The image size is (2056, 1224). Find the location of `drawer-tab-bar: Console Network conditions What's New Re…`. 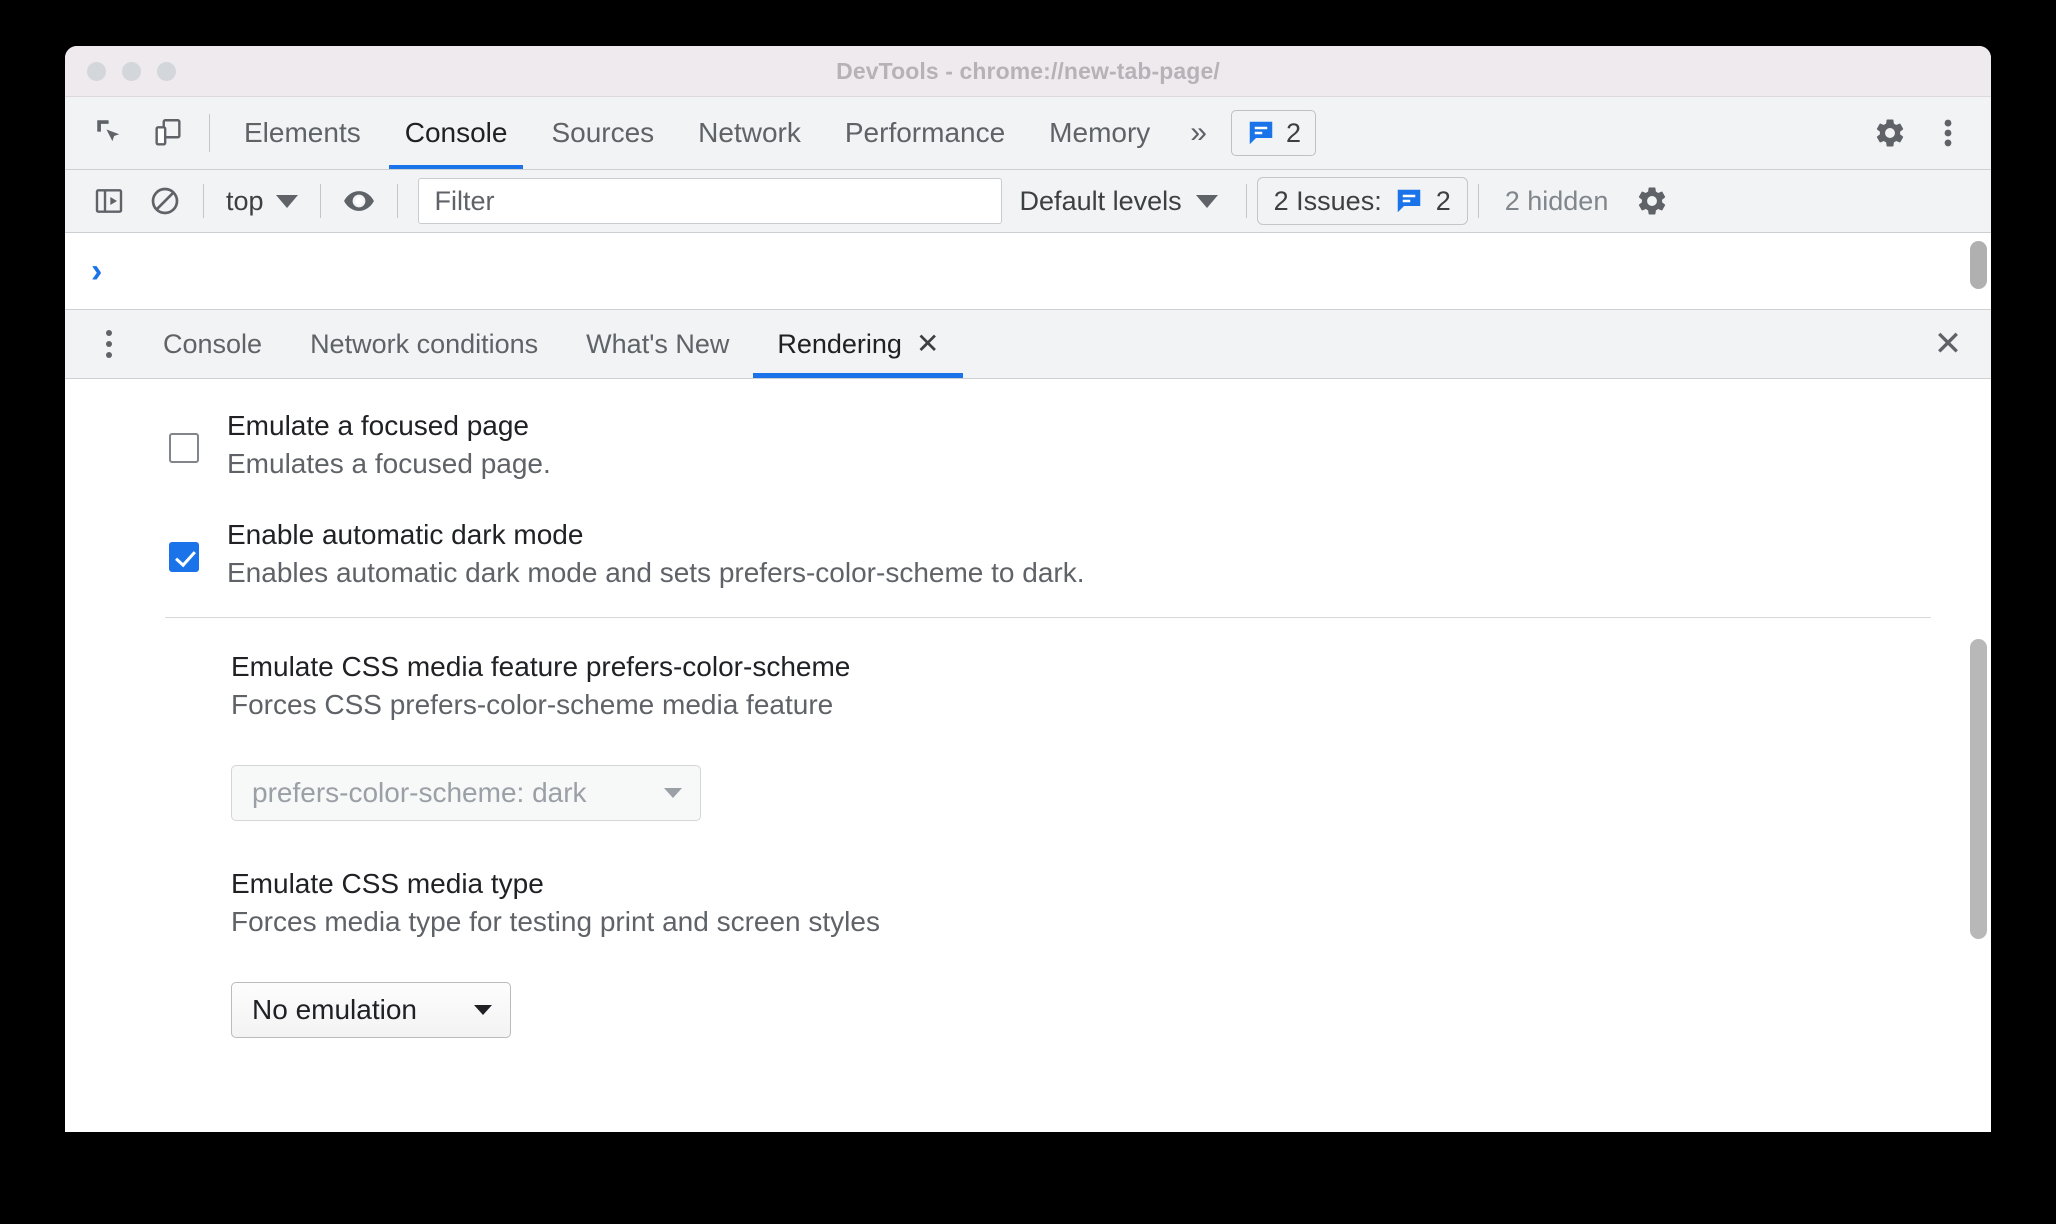

drawer-tab-bar: Console Network conditions What's New Re… is located at coordinates (1028, 344).